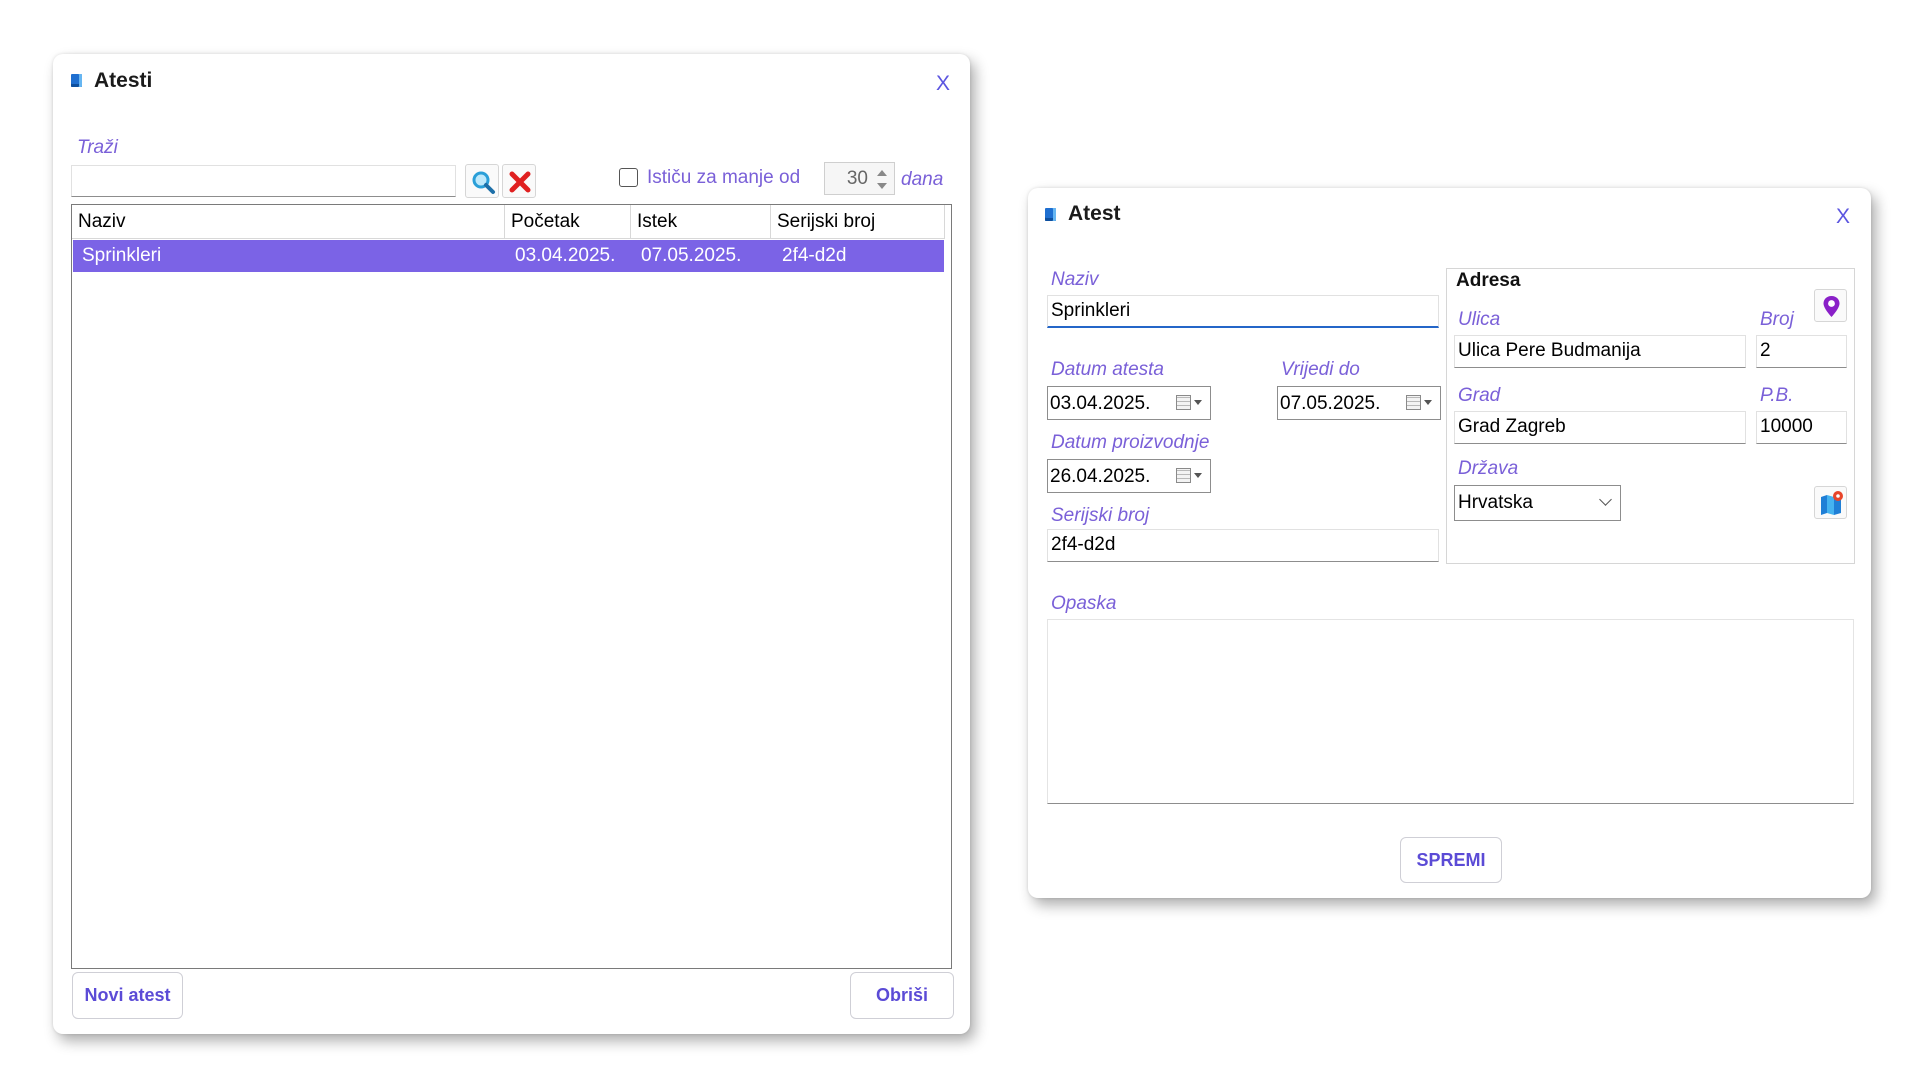 This screenshot has width=1920, height=1080. I want to click on adresa-heading: Adresa, so click(1488, 280).